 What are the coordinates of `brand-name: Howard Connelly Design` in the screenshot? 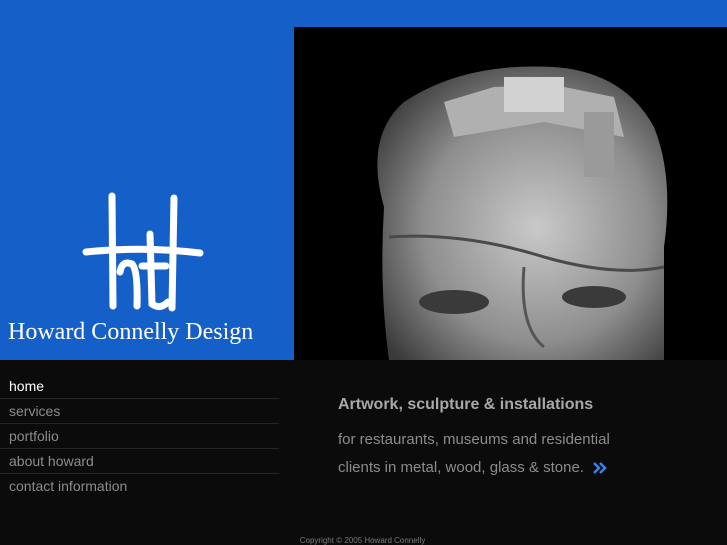 It's located at (131, 332).